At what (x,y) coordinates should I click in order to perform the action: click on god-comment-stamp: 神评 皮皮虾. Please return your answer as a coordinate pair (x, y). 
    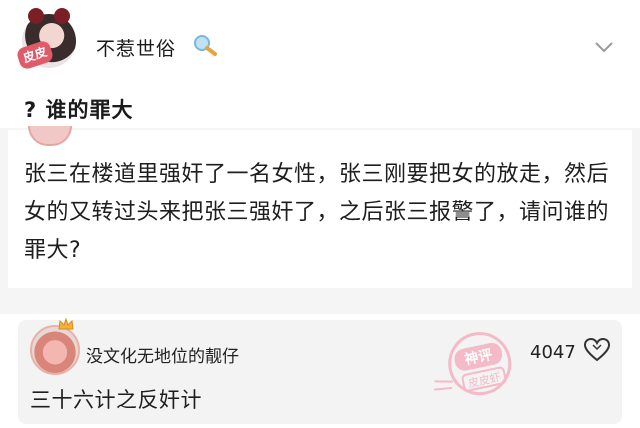
    Looking at the image, I should click on (473, 364).